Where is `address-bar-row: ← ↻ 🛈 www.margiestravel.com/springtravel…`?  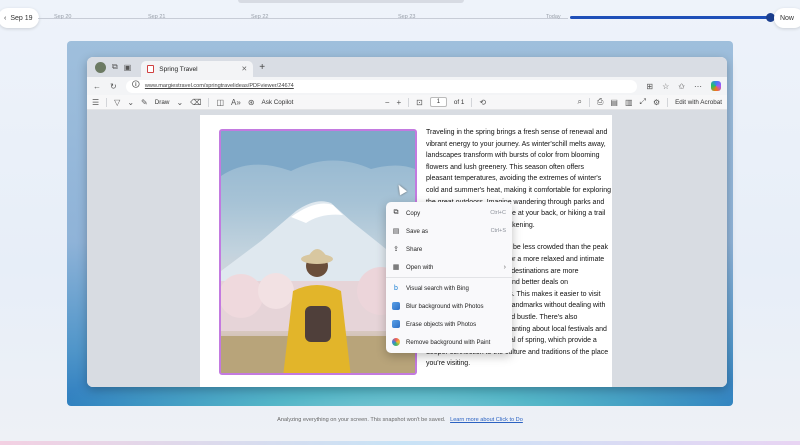 address-bar-row: ← ↻ 🛈 www.margiestravel.com/springtravel… is located at coordinates (407, 86).